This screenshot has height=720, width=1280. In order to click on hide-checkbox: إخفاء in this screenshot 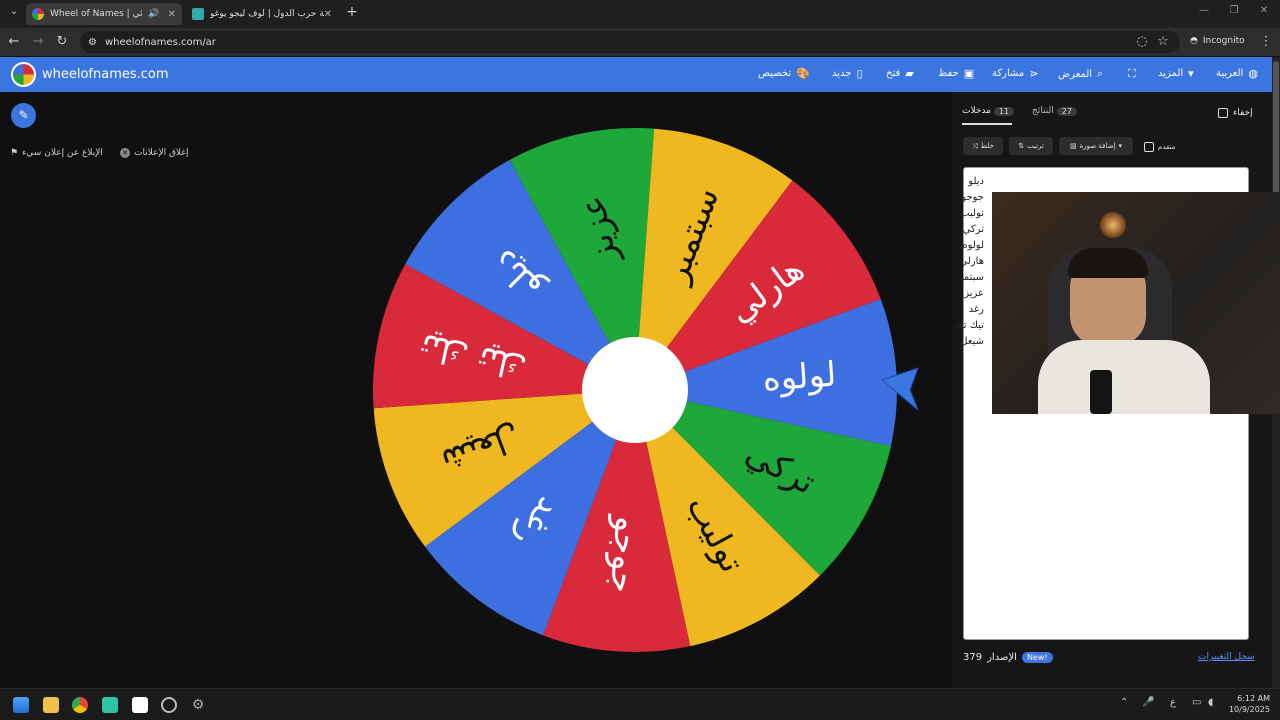, I will do `click(1235, 113)`.